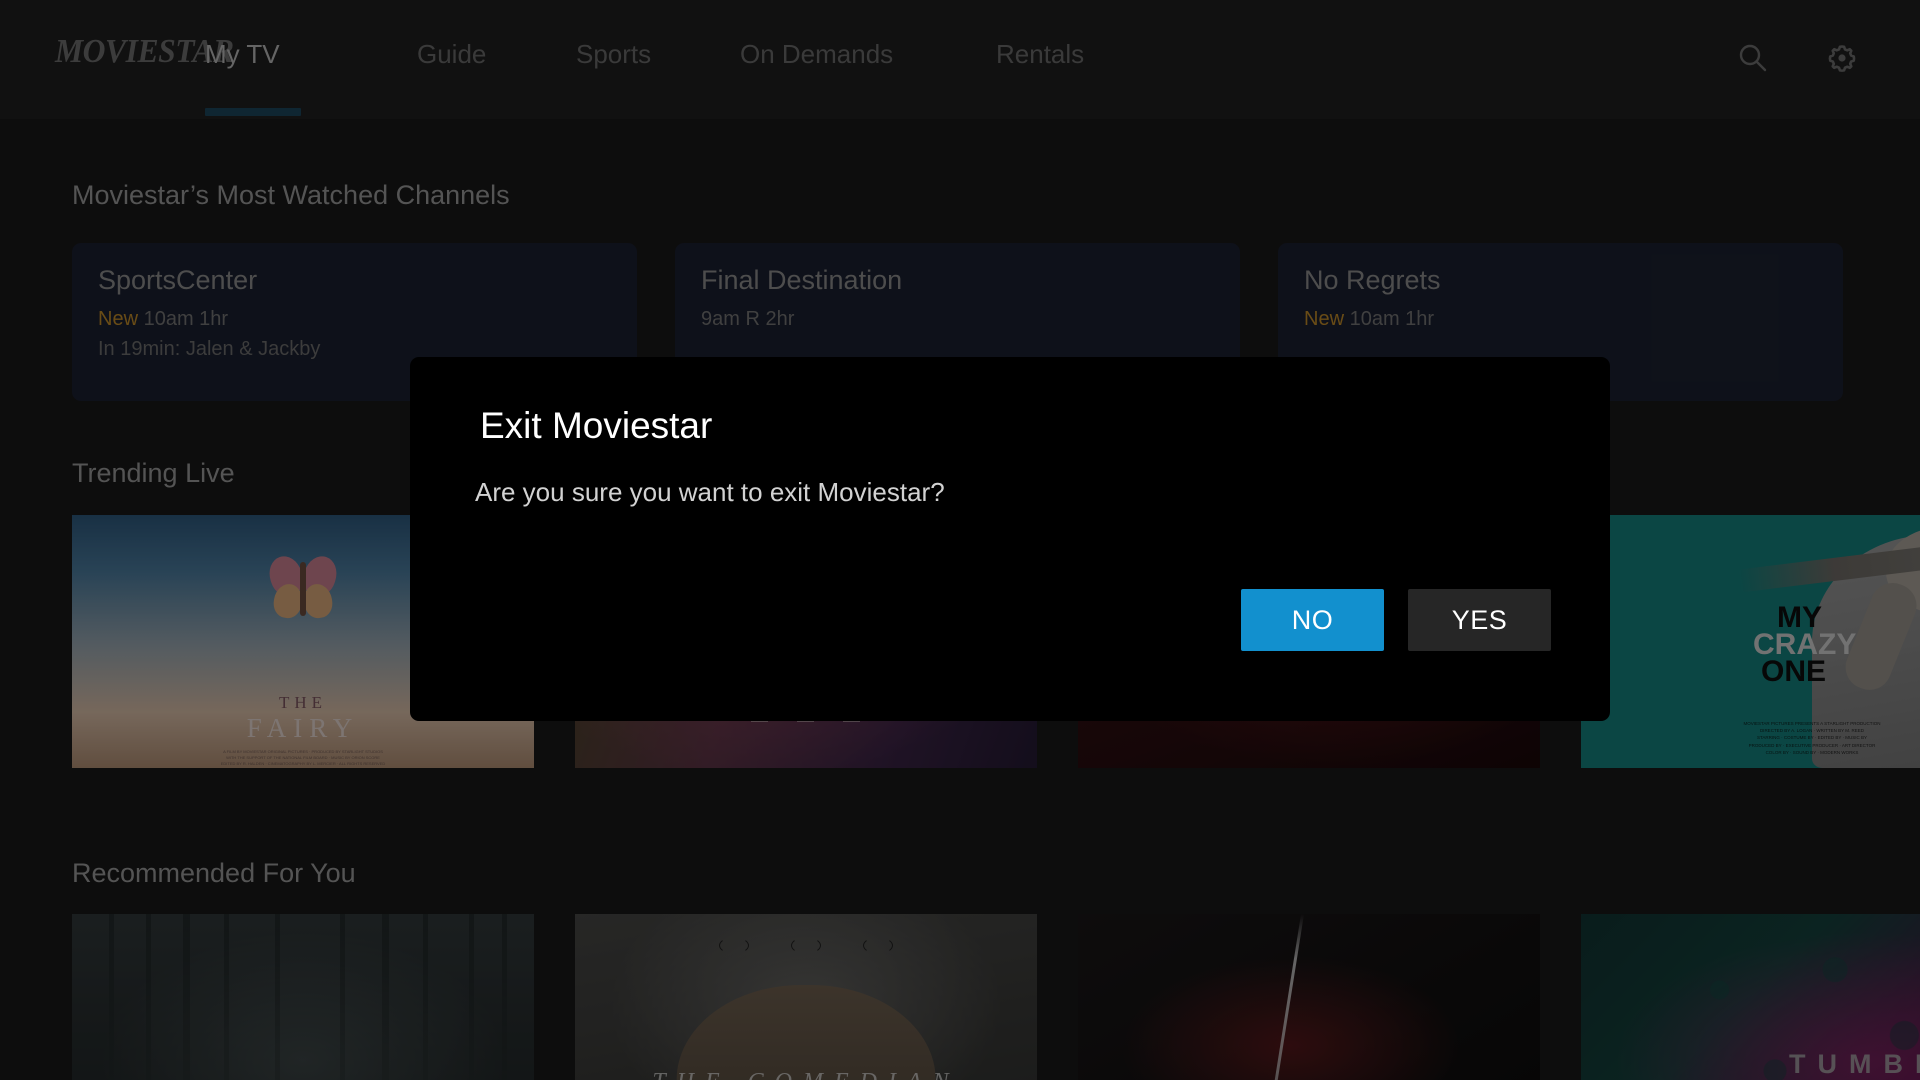 The height and width of the screenshot is (1080, 1920). What do you see at coordinates (710, 492) in the screenshot?
I see `dialog-message: Are you sure you want to exit Moviestar?` at bounding box center [710, 492].